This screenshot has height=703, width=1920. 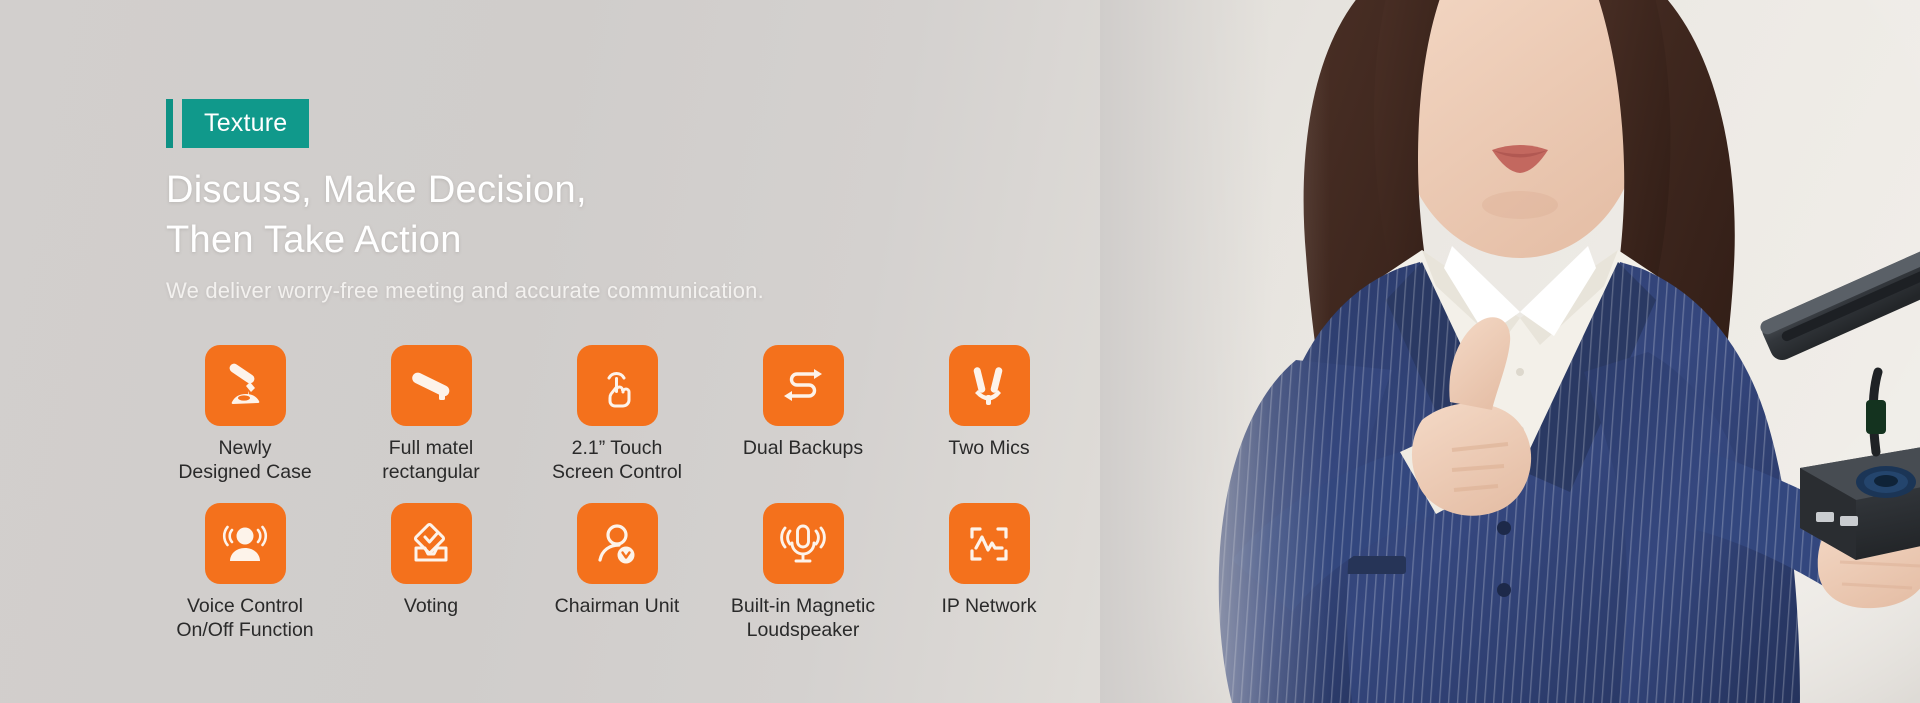 I want to click on feature-label: IP Network, so click(x=989, y=606).